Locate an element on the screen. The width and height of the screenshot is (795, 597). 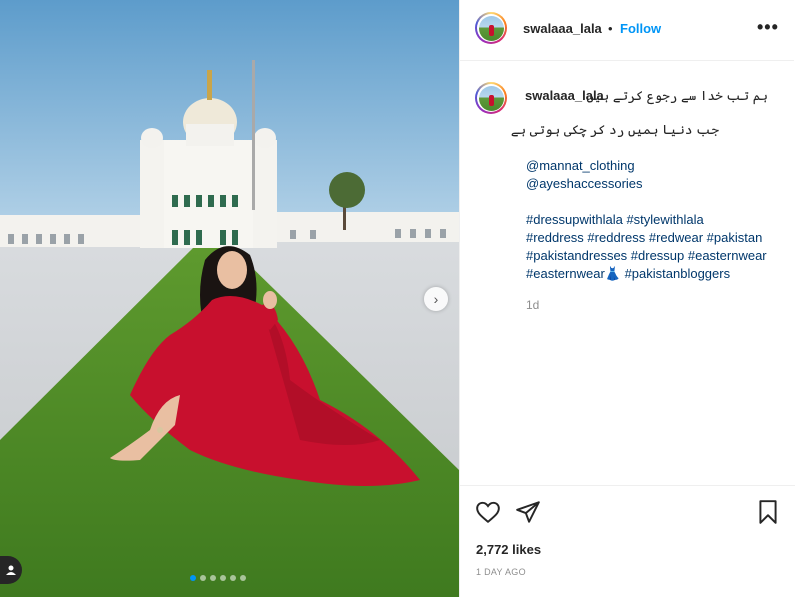
hashtag-line: #easternwear👗 #pakistanbloggers is located at coordinates (628, 274).